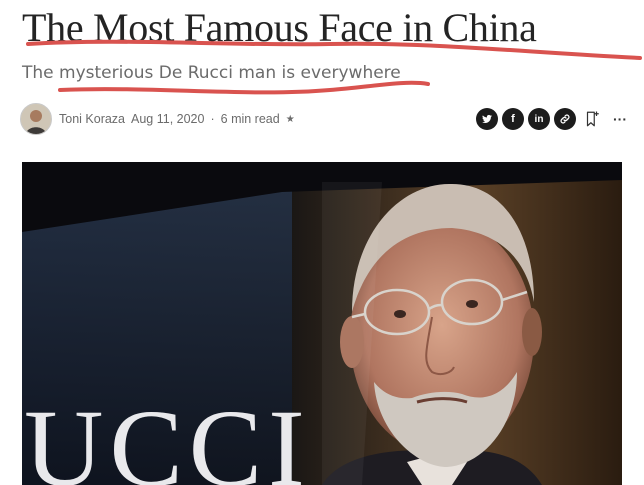  What do you see at coordinates (487, 119) in the screenshot?
I see `twitter-icon` at bounding box center [487, 119].